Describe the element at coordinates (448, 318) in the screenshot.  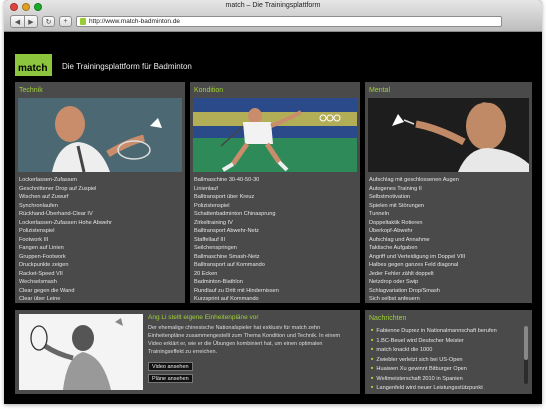
I see `news-title: Nachrichten` at that location.